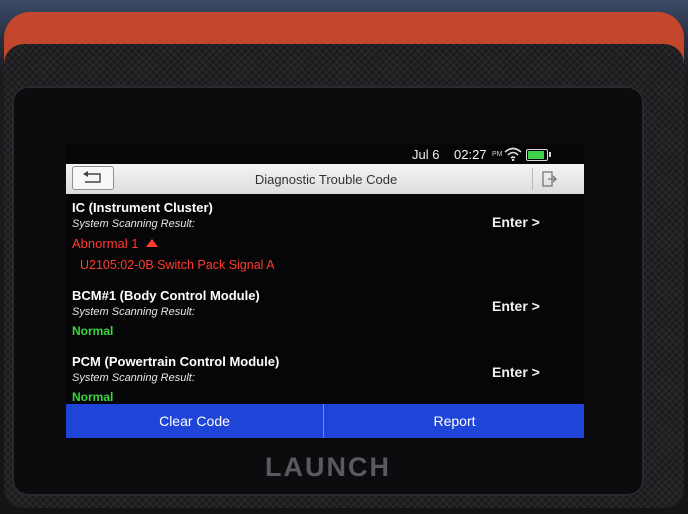 This screenshot has height=514, width=688. I want to click on battery-icon, so click(538, 155).